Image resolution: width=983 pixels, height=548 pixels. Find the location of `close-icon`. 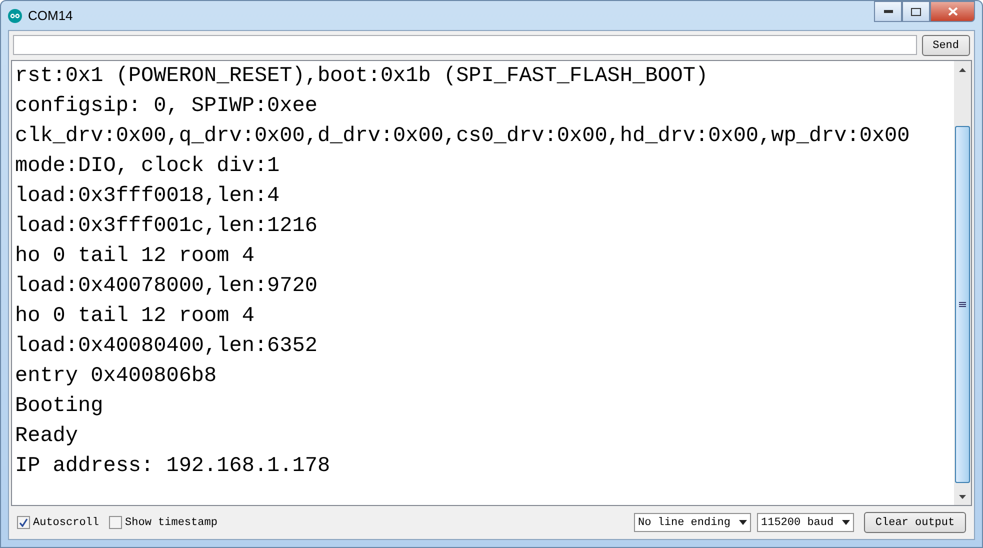

close-icon is located at coordinates (953, 11).